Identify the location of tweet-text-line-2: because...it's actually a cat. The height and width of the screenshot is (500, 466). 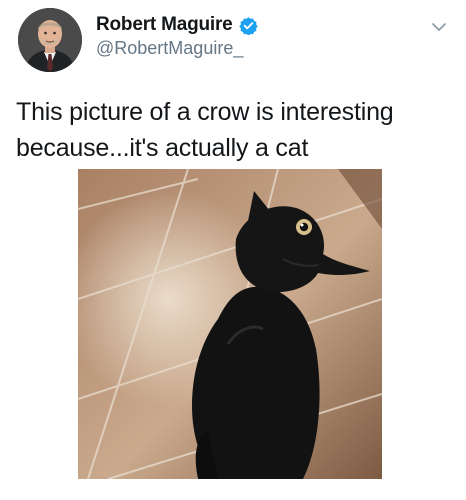
(162, 148).